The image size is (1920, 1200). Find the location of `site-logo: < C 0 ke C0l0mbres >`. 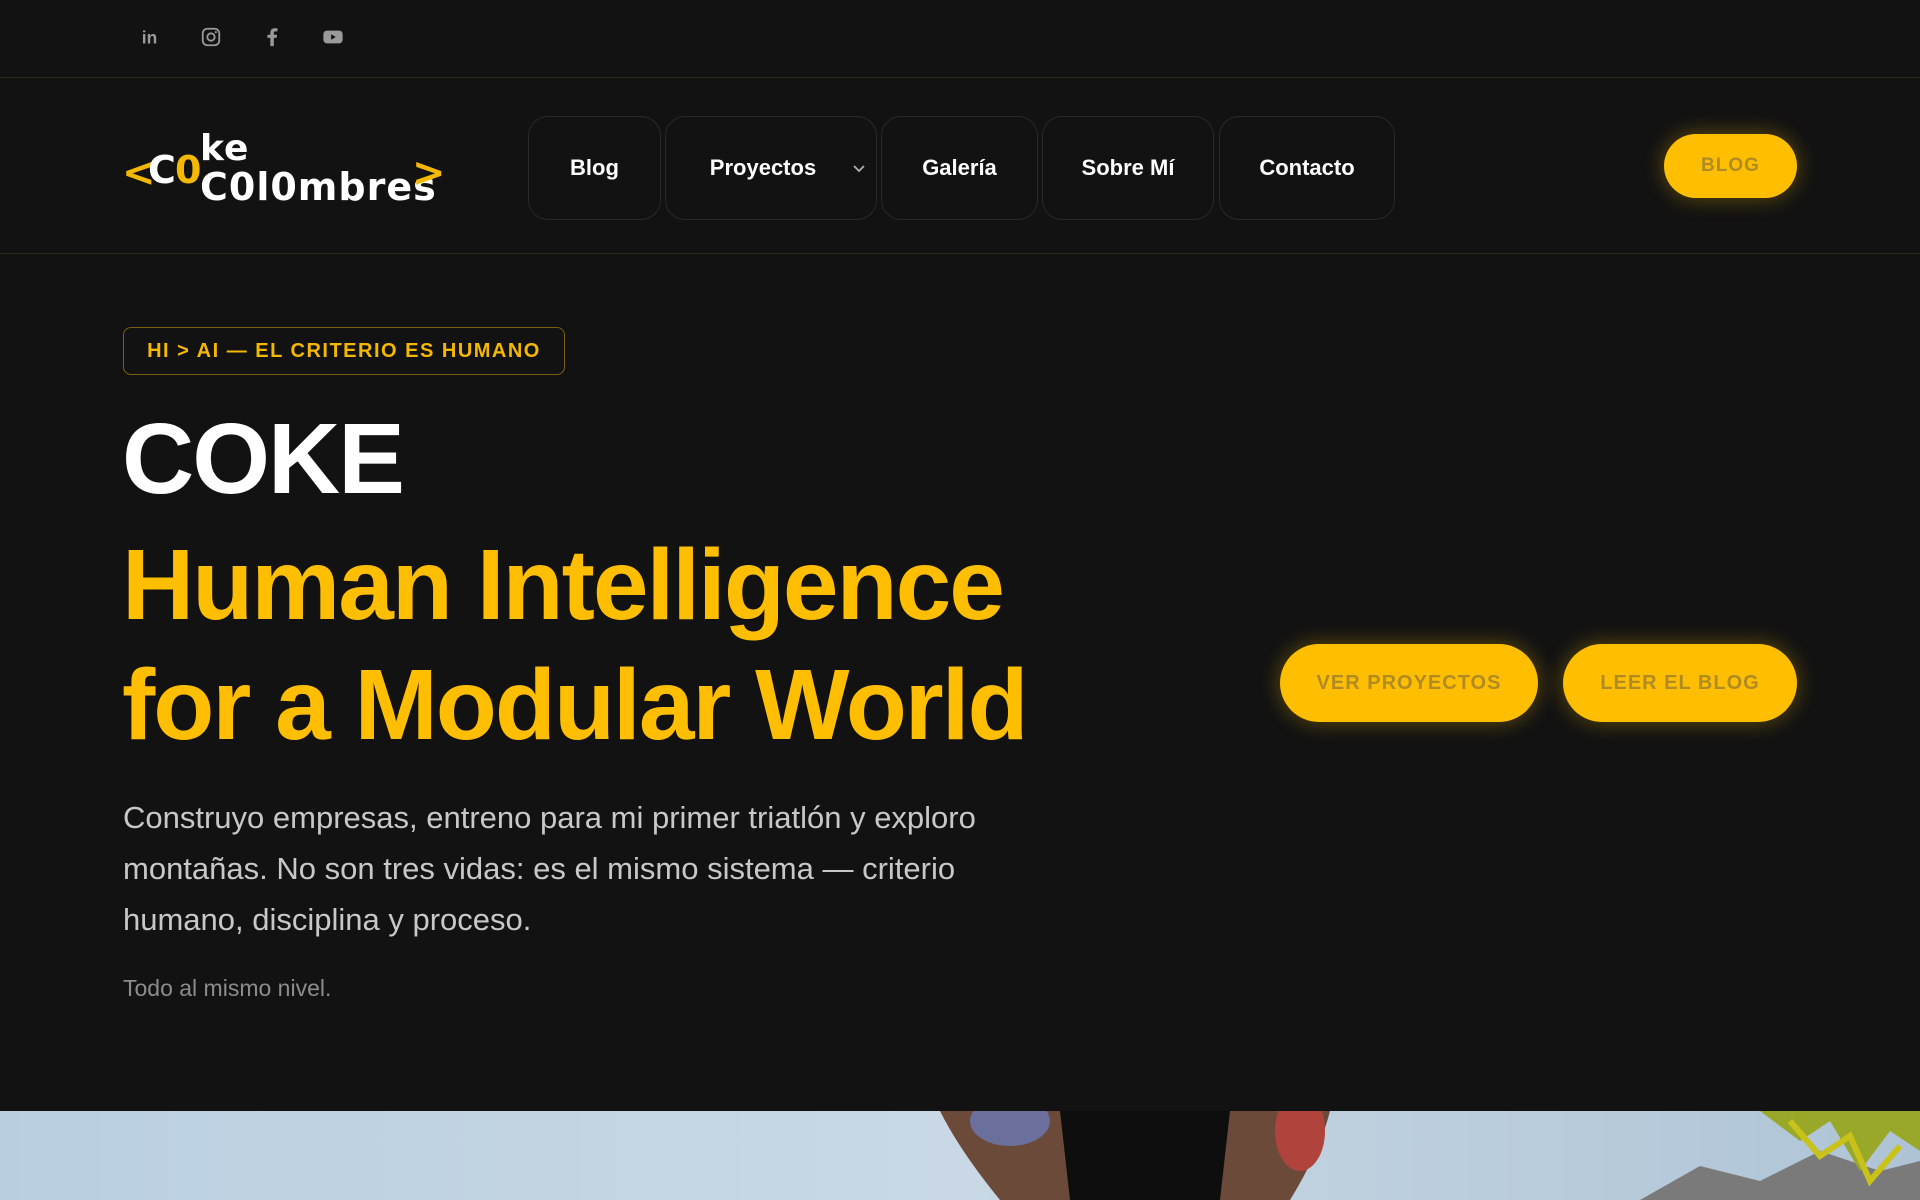

site-logo: < C 0 ke C0l0mbres > is located at coordinates (284, 168).